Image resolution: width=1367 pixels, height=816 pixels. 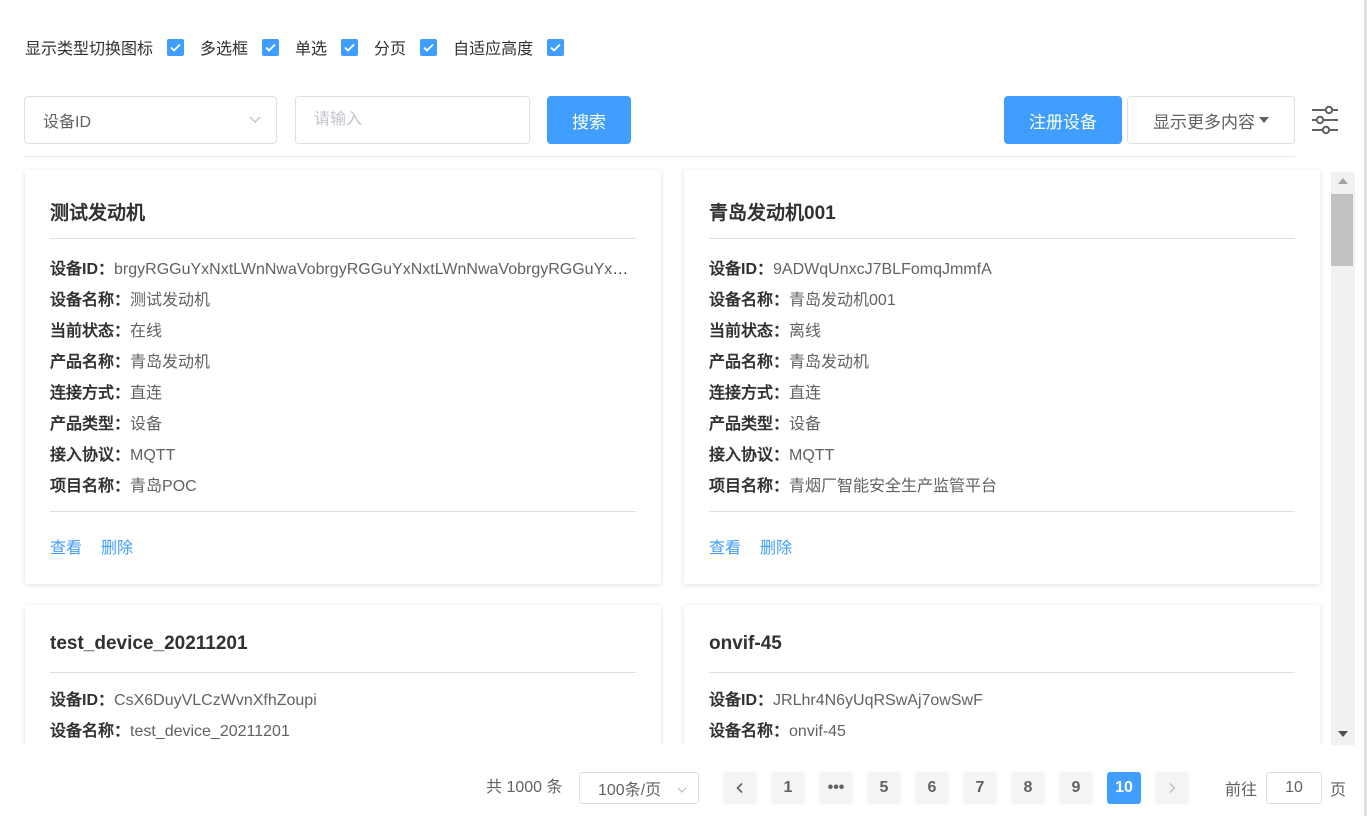 What do you see at coordinates (659, 156) in the screenshot?
I see `toolbar-divider` at bounding box center [659, 156].